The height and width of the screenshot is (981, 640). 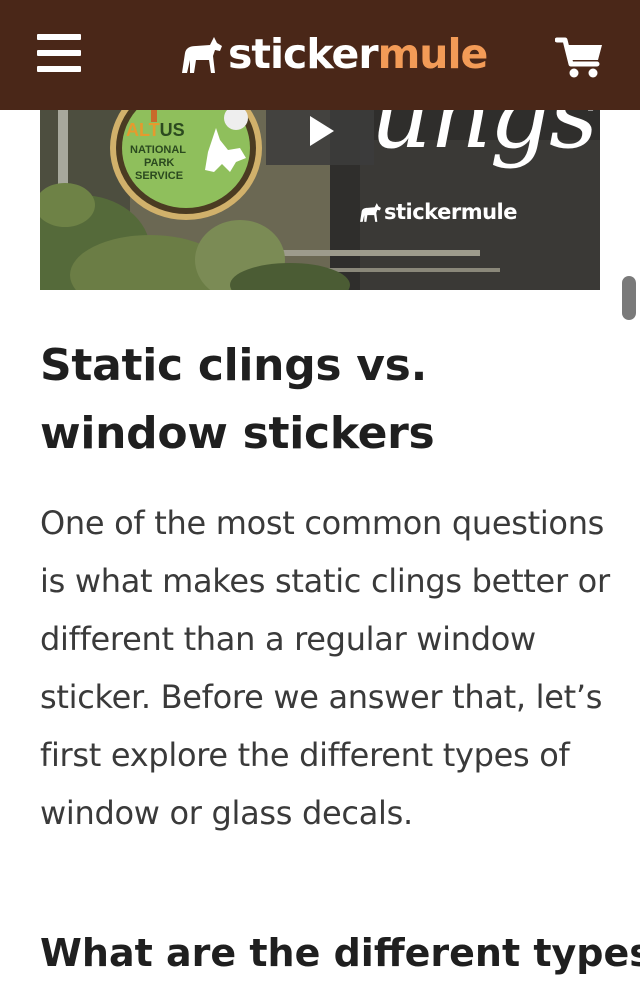 I want to click on hamburger-menu-icon, so click(x=59, y=53).